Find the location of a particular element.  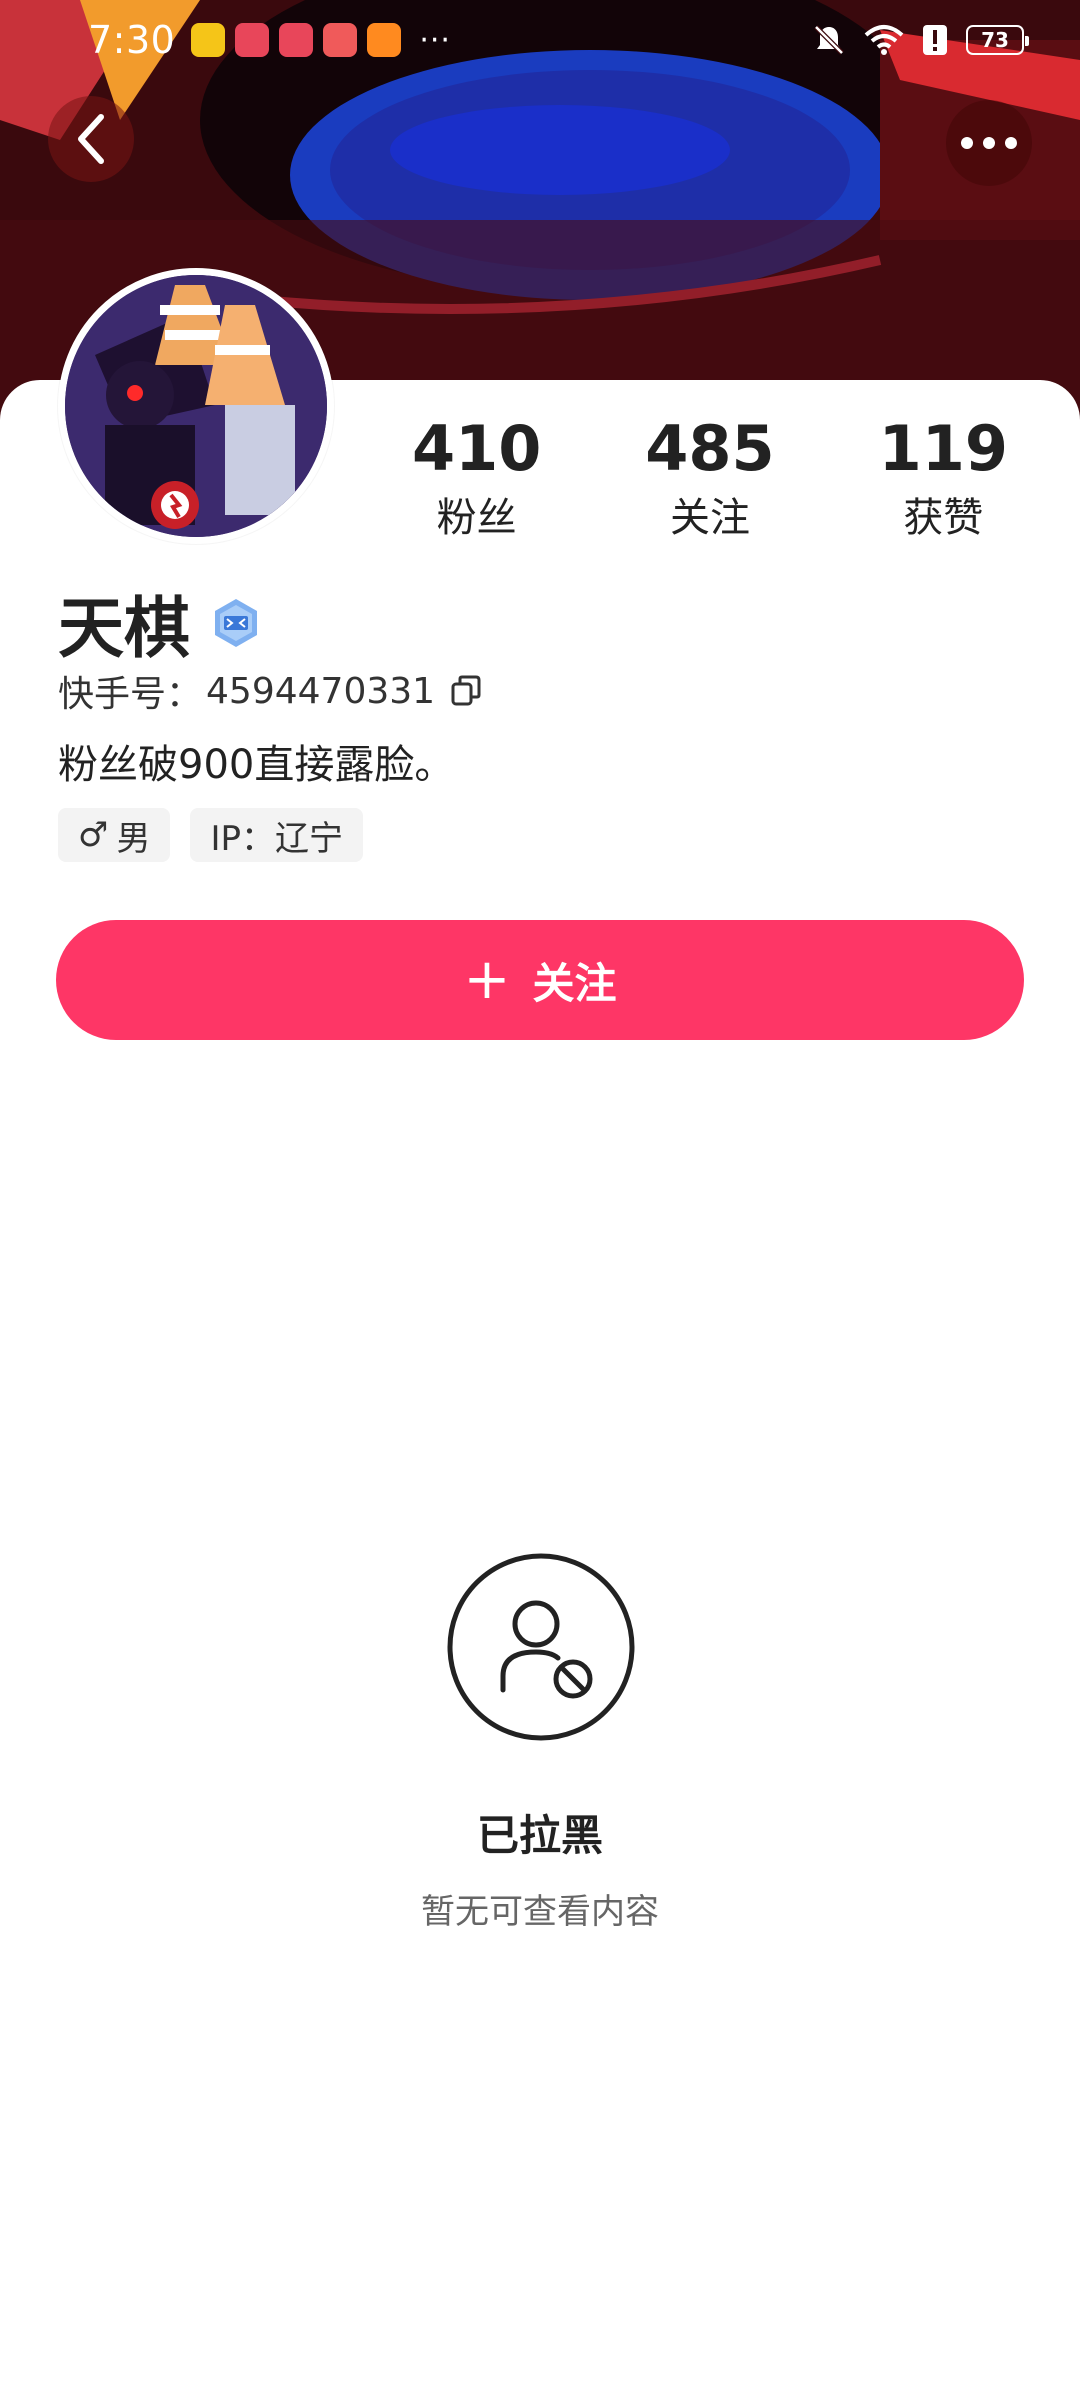

name-row: 天棋 is located at coordinates (160, 623).